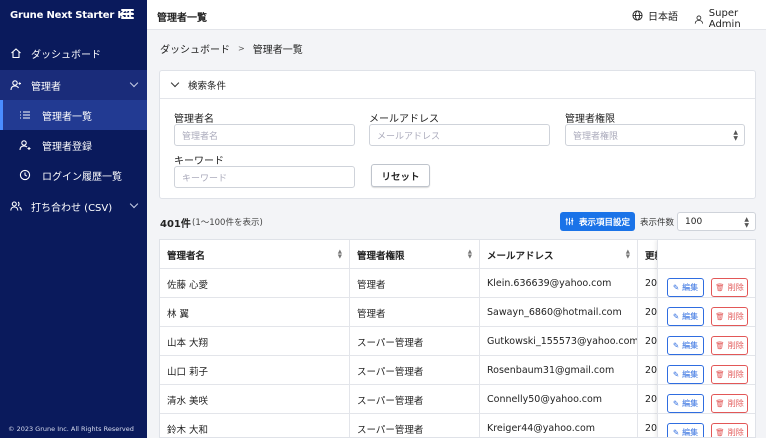  Describe the element at coordinates (231, 48) in the screenshot. I see `breadcrumb: ダッシュボード > 管理者一覧` at that location.